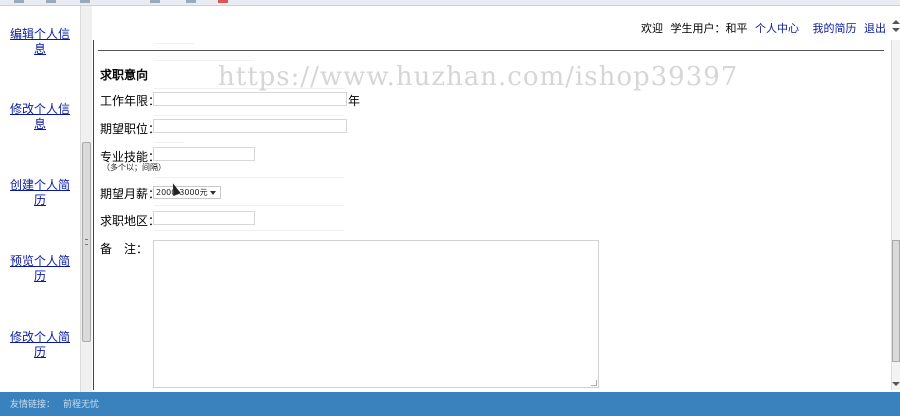  I want to click on resize-grip-icon, so click(594, 383).